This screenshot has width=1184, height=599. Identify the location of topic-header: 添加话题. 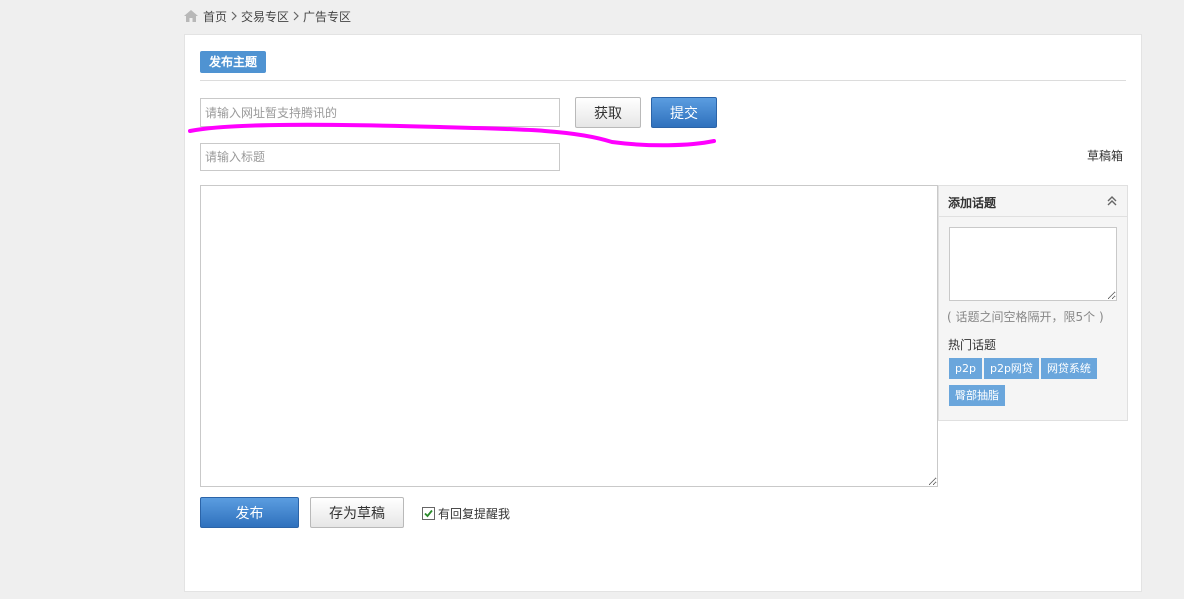
(1033, 201).